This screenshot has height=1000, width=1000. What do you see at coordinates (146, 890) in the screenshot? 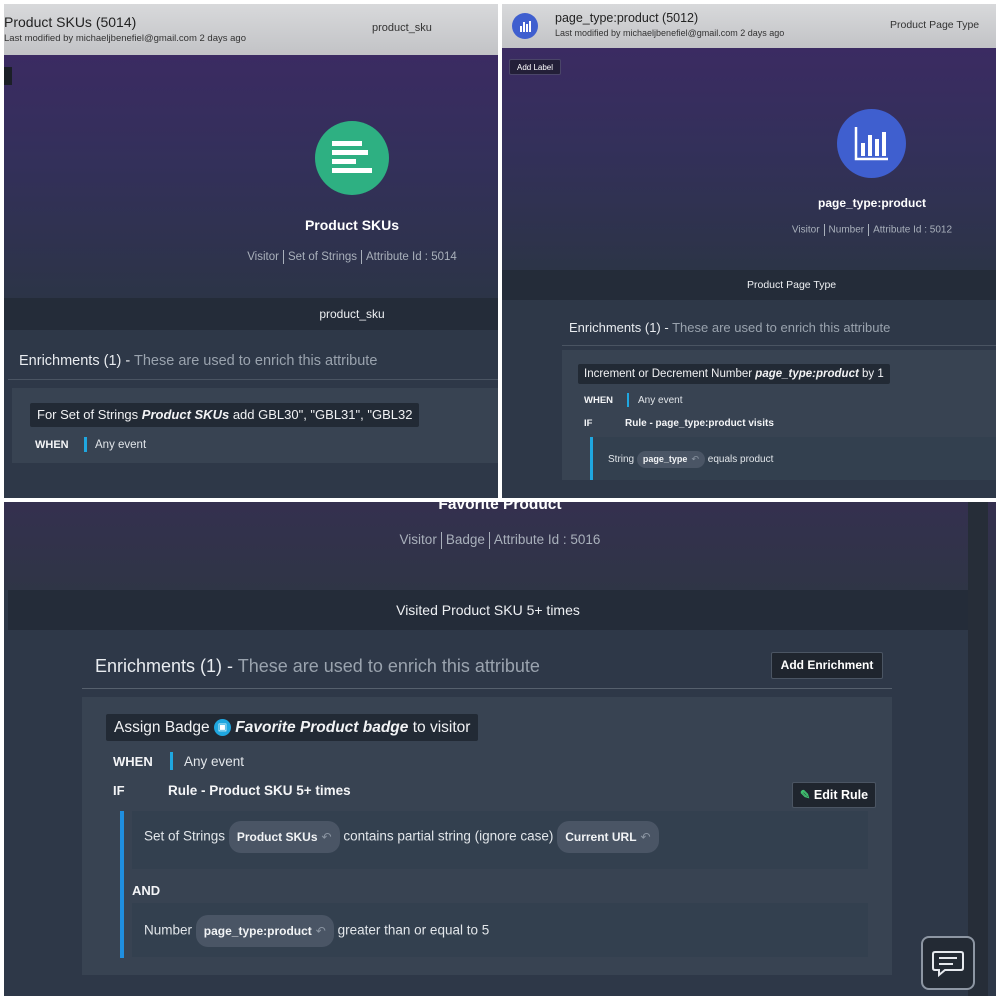
I see `and-label: AND` at bounding box center [146, 890].